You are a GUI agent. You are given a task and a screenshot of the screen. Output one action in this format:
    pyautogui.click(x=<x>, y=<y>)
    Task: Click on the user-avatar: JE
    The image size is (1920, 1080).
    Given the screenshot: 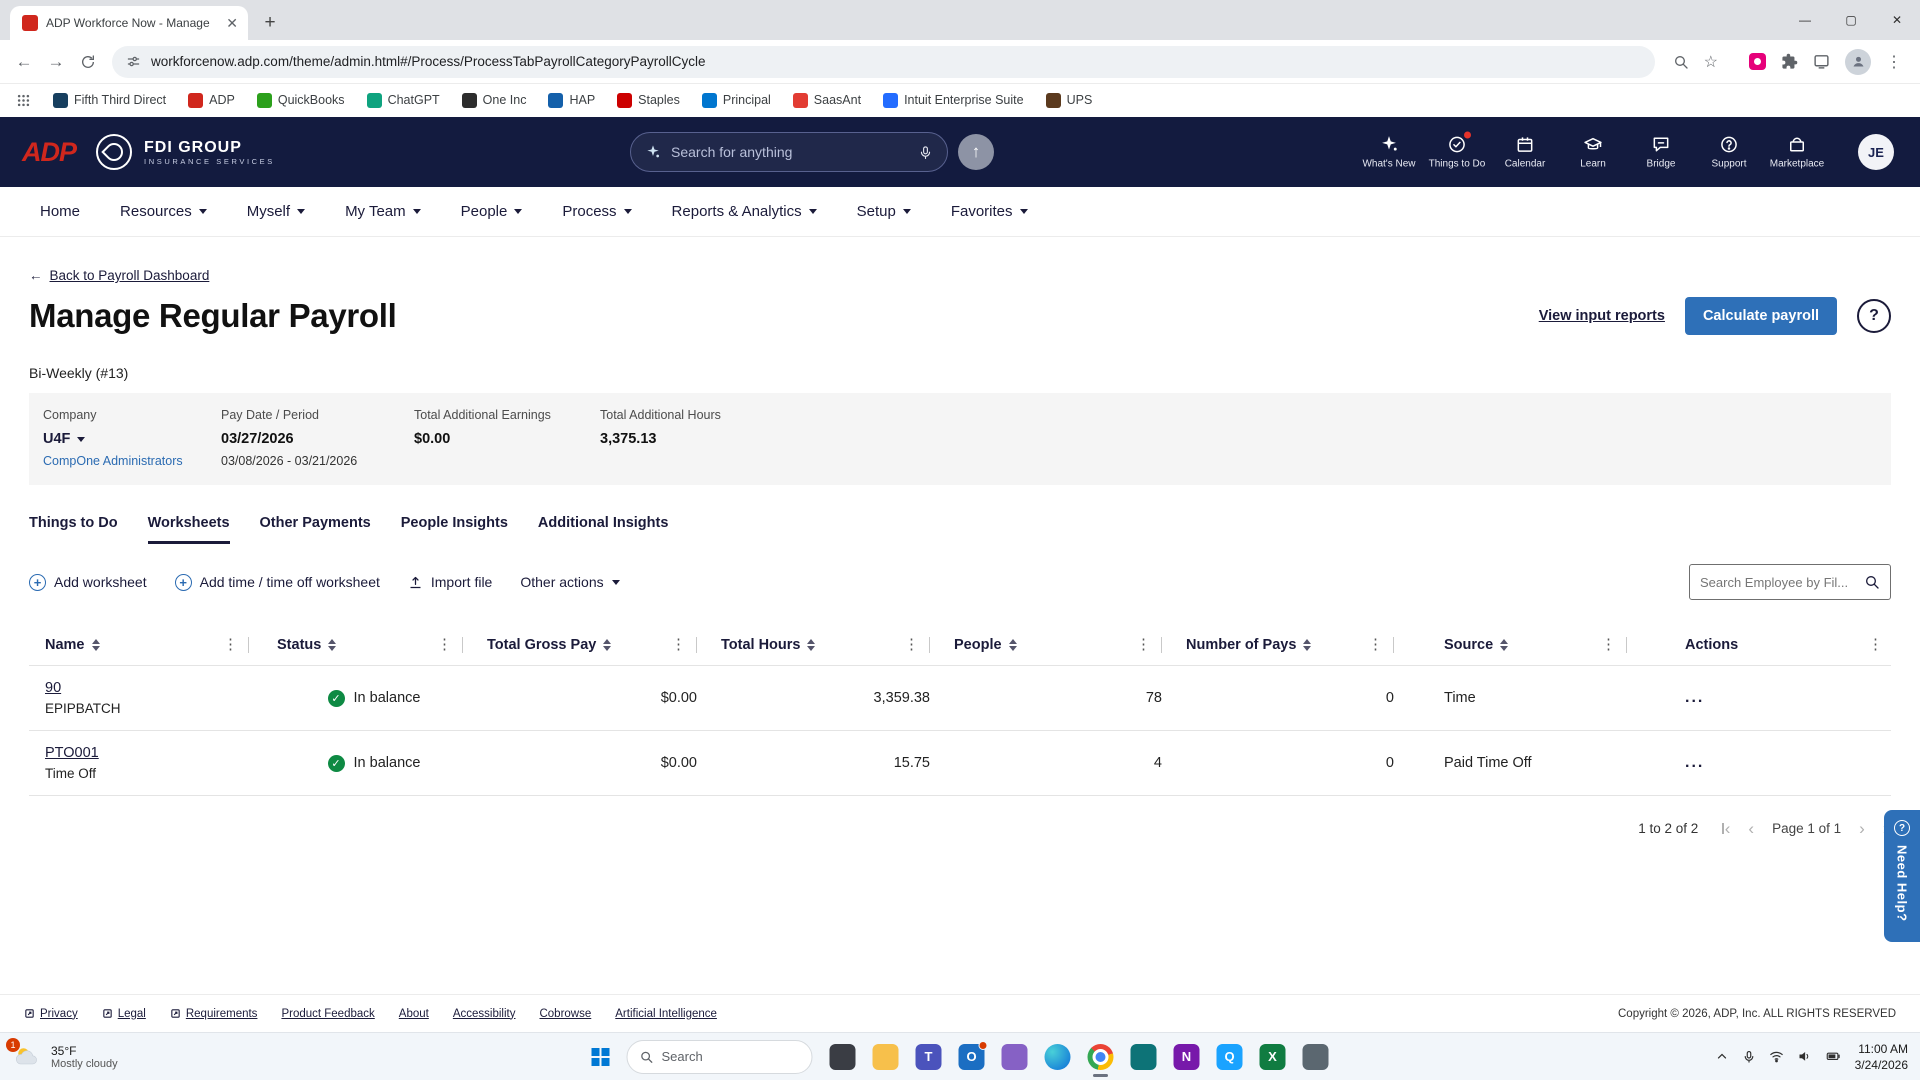 What is the action you would take?
    pyautogui.click(x=1876, y=152)
    